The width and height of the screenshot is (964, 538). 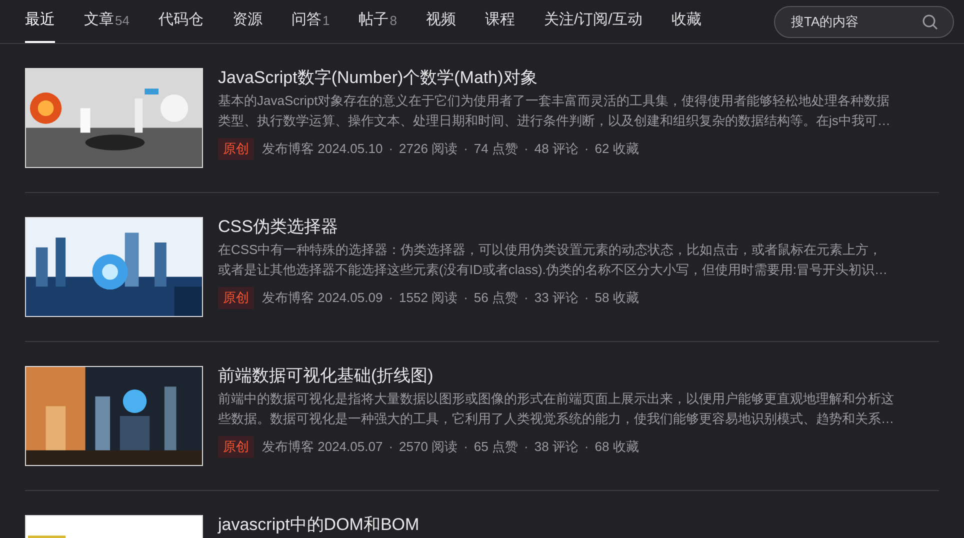 What do you see at coordinates (616, 149) in the screenshot?
I see `stat-text: 62 收藏` at bounding box center [616, 149].